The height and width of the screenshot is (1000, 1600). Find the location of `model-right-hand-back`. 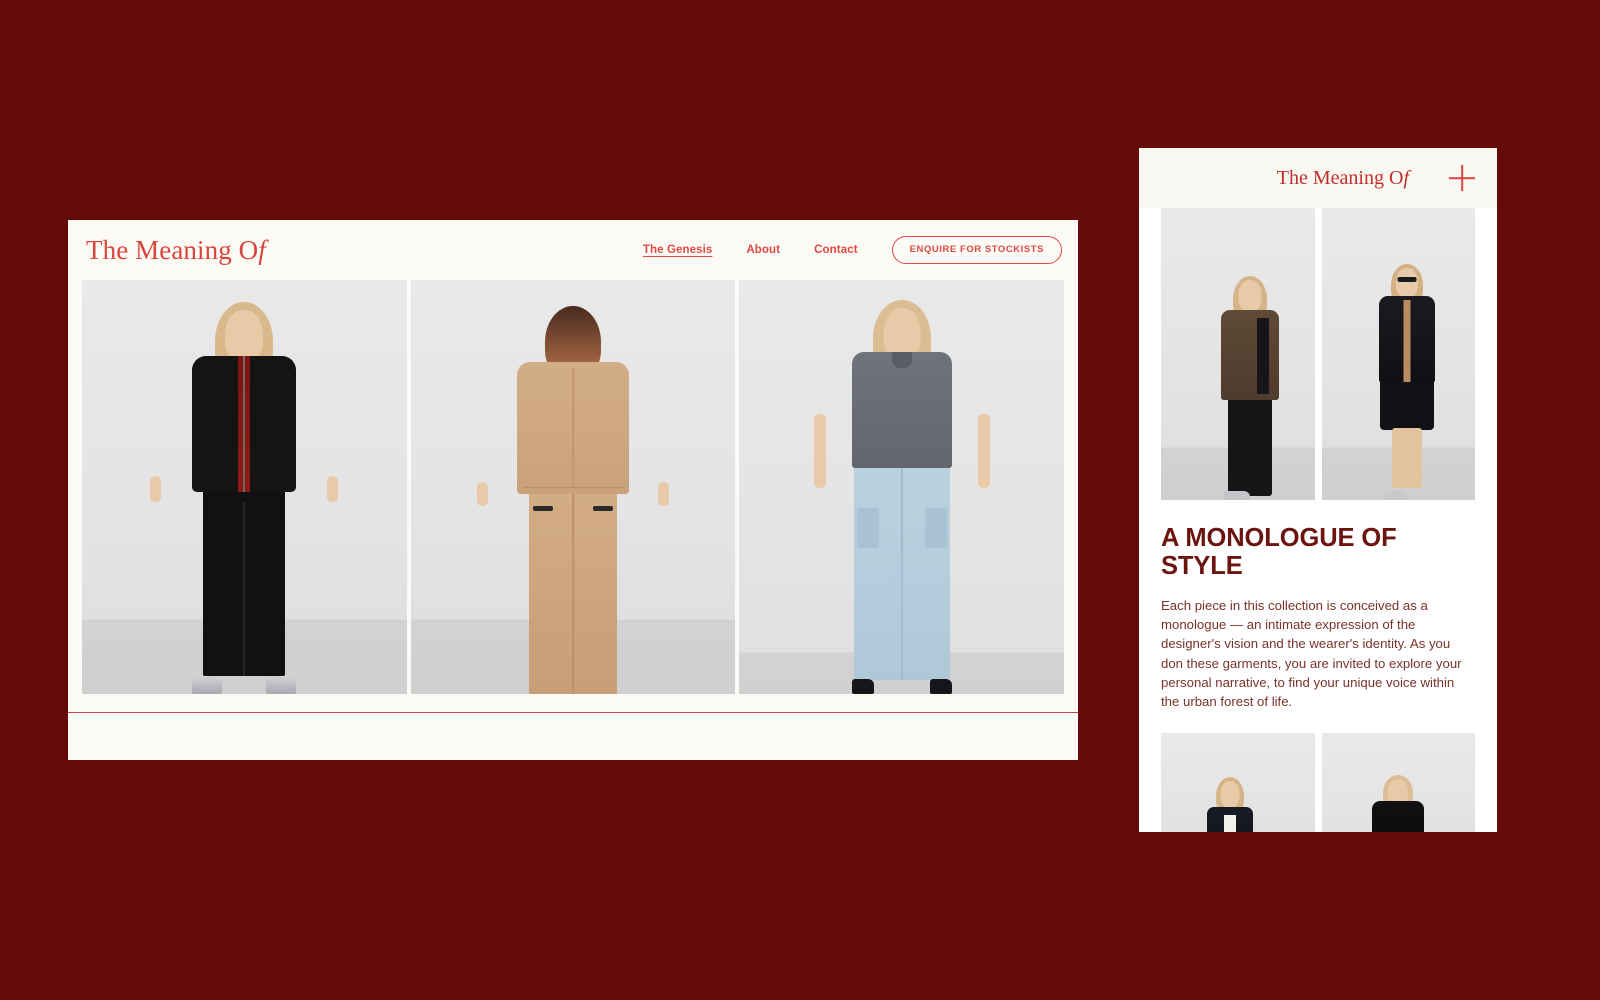

model-right-hand-back is located at coordinates (663, 494).